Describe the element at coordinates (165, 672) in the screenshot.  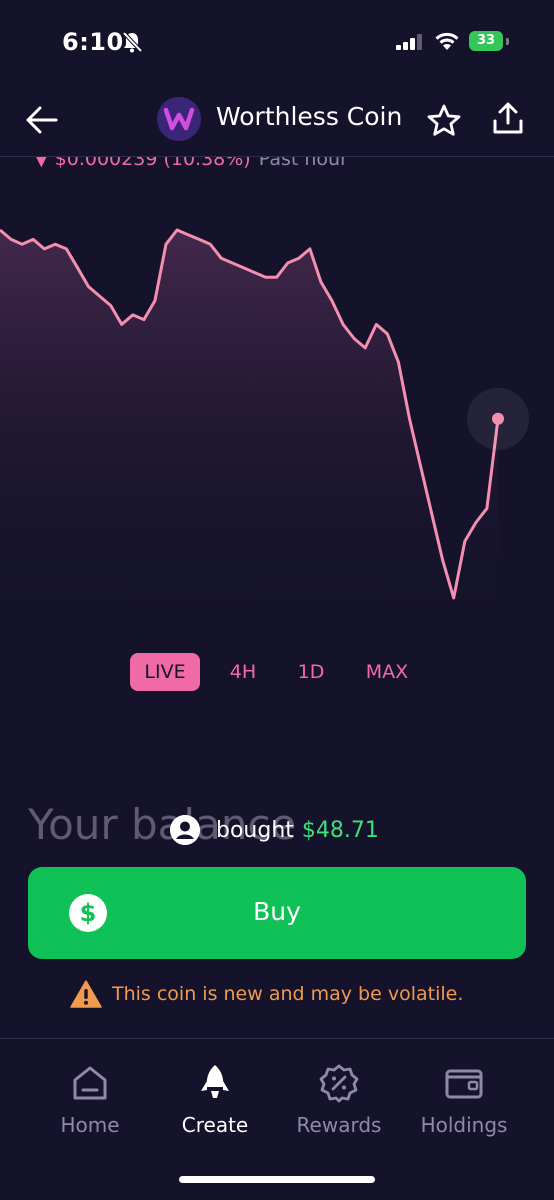
I see `range-tab-live: LIVE` at that location.